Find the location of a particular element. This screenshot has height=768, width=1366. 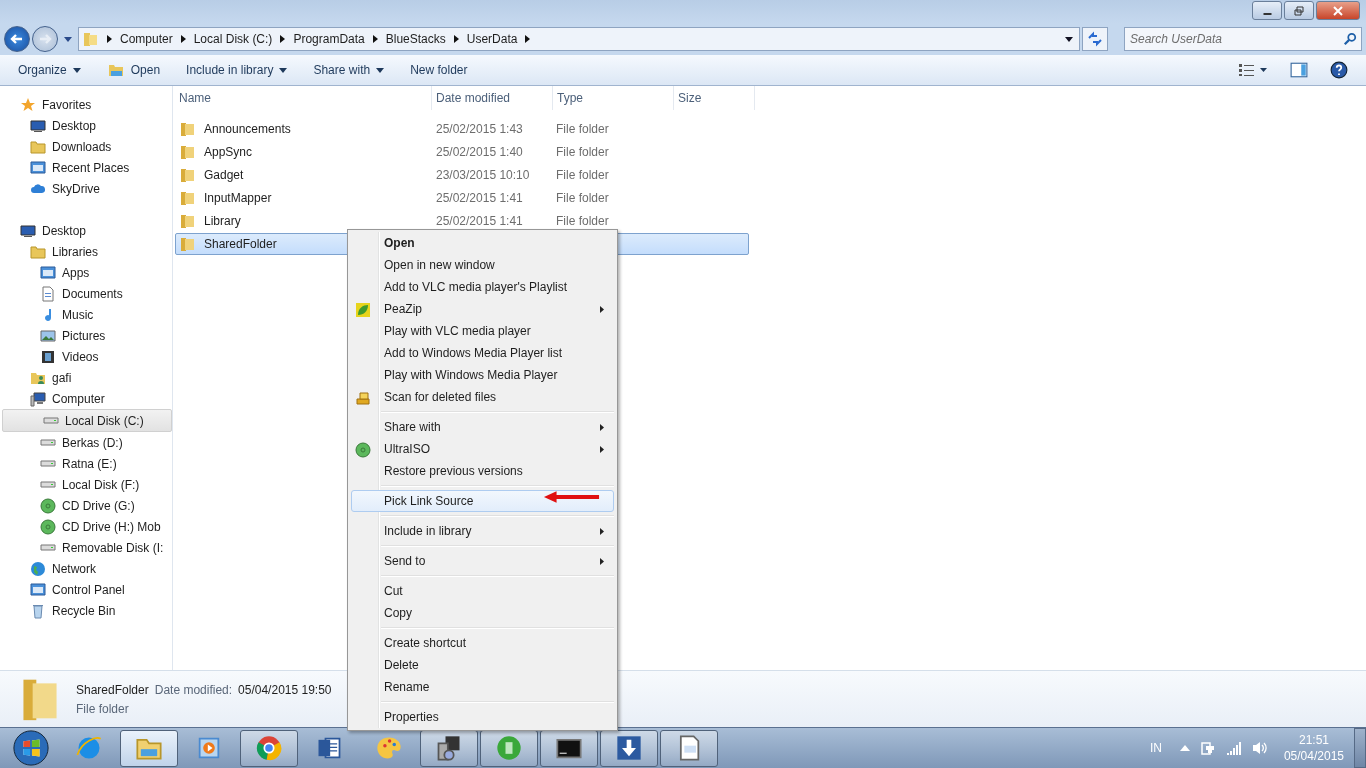

file-name: SharedFolder is located at coordinates (240, 244).